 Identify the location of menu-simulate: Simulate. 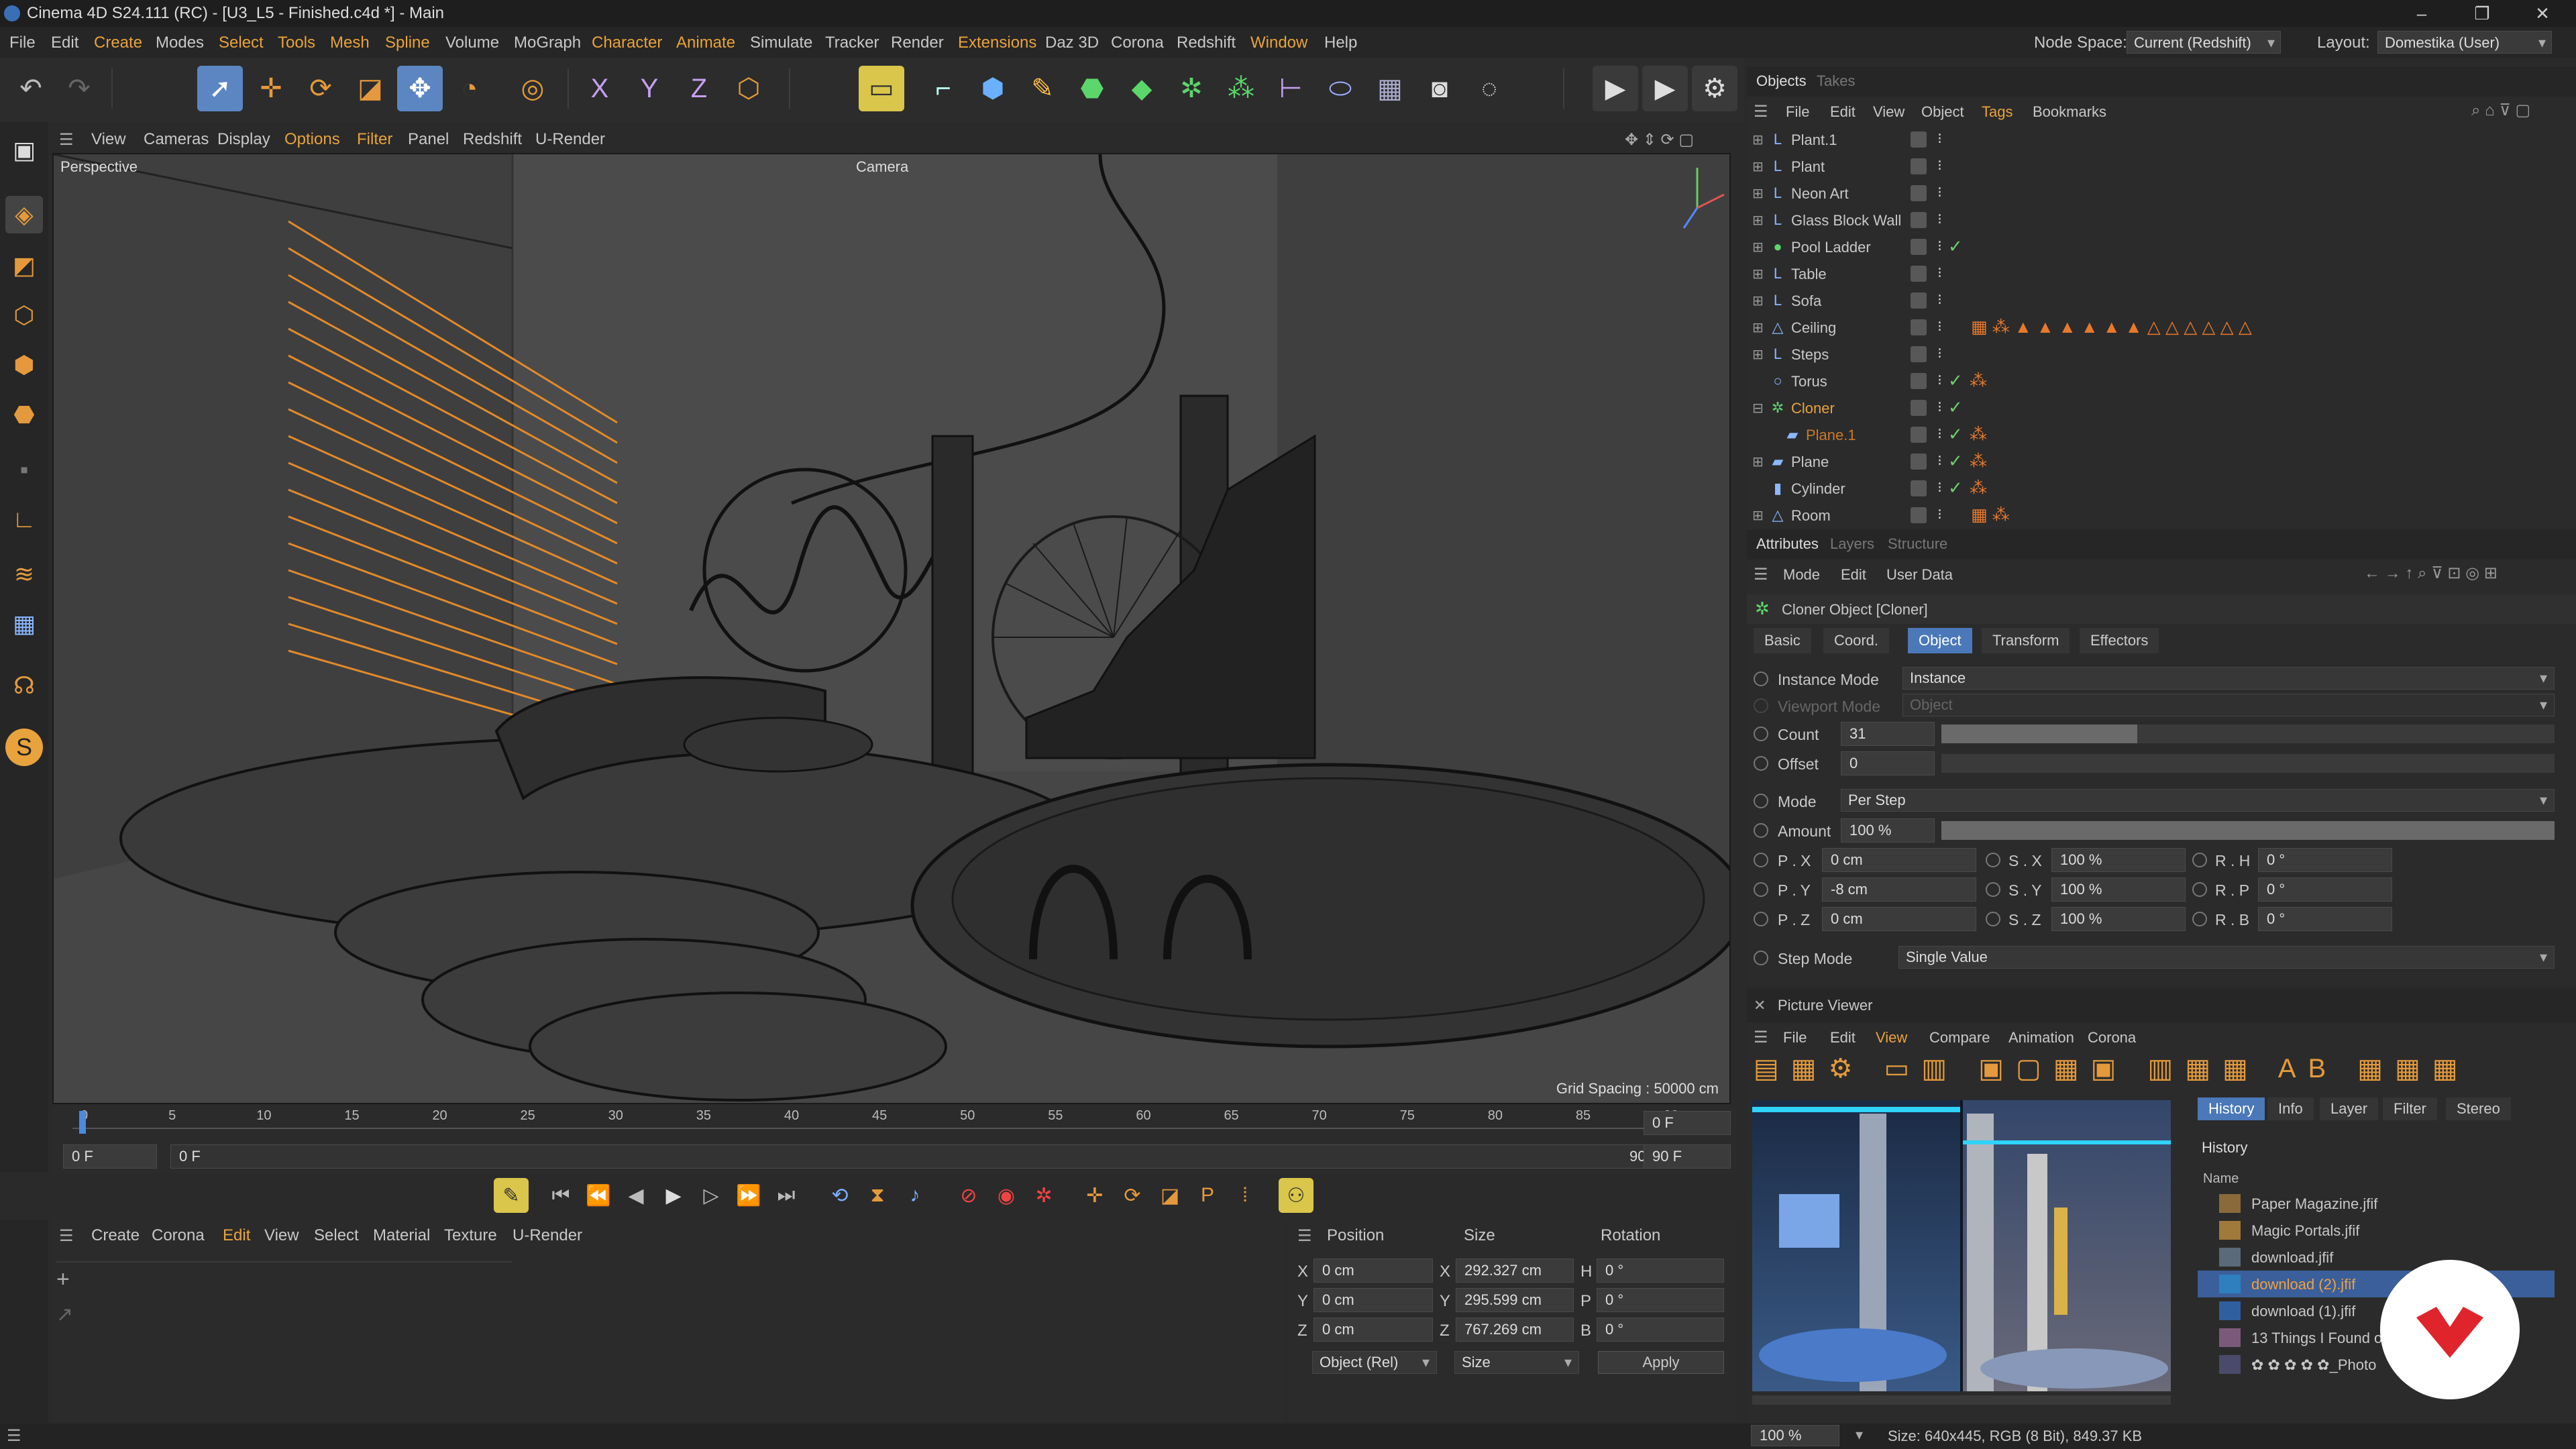
(781, 43).